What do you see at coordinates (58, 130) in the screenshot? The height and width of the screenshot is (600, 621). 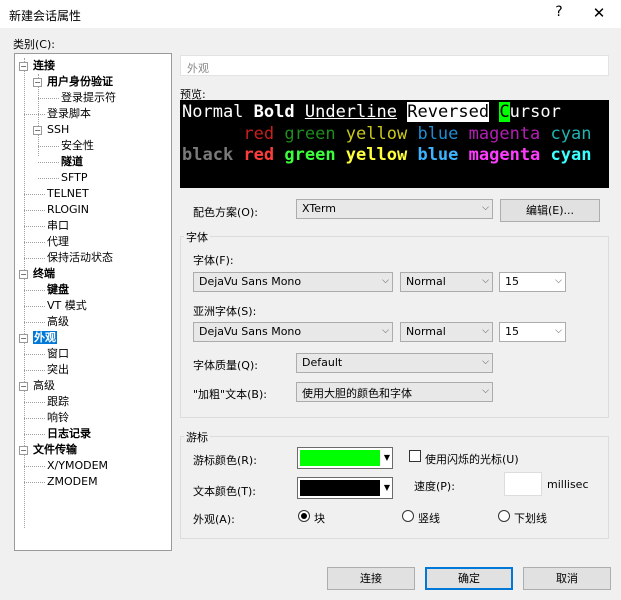 I see `tree-item: SSH` at bounding box center [58, 130].